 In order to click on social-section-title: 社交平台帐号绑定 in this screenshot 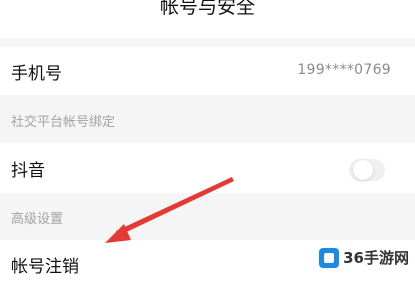, I will do `click(63, 122)`.